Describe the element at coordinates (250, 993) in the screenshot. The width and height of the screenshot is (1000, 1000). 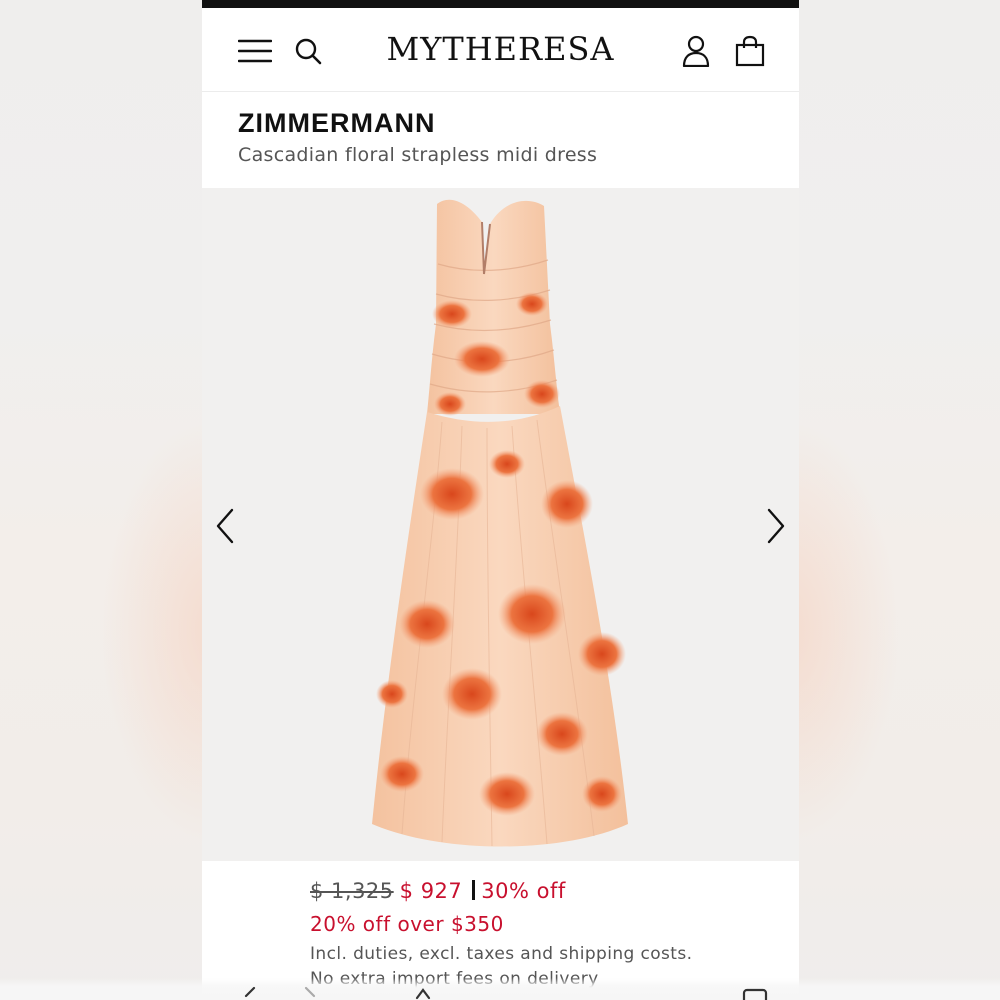
I see `back-icon` at that location.